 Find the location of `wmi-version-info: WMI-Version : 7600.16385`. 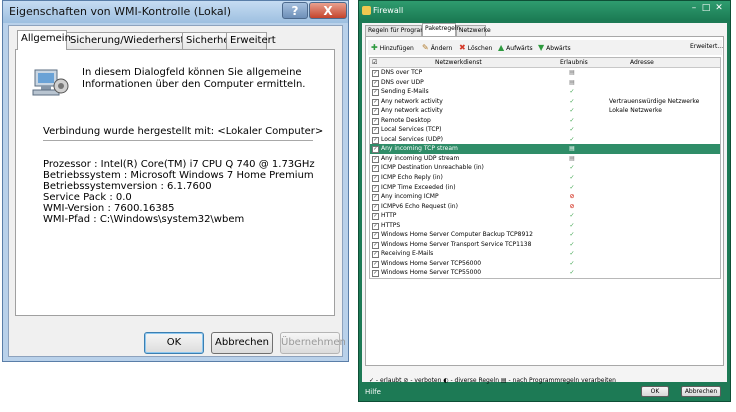

wmi-version-info: WMI-Version : 7600.16385 is located at coordinates (109, 208).